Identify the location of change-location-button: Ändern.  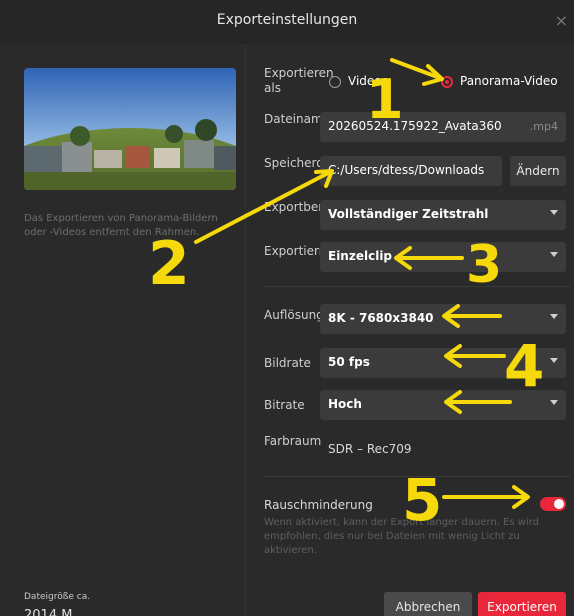
(538, 171).